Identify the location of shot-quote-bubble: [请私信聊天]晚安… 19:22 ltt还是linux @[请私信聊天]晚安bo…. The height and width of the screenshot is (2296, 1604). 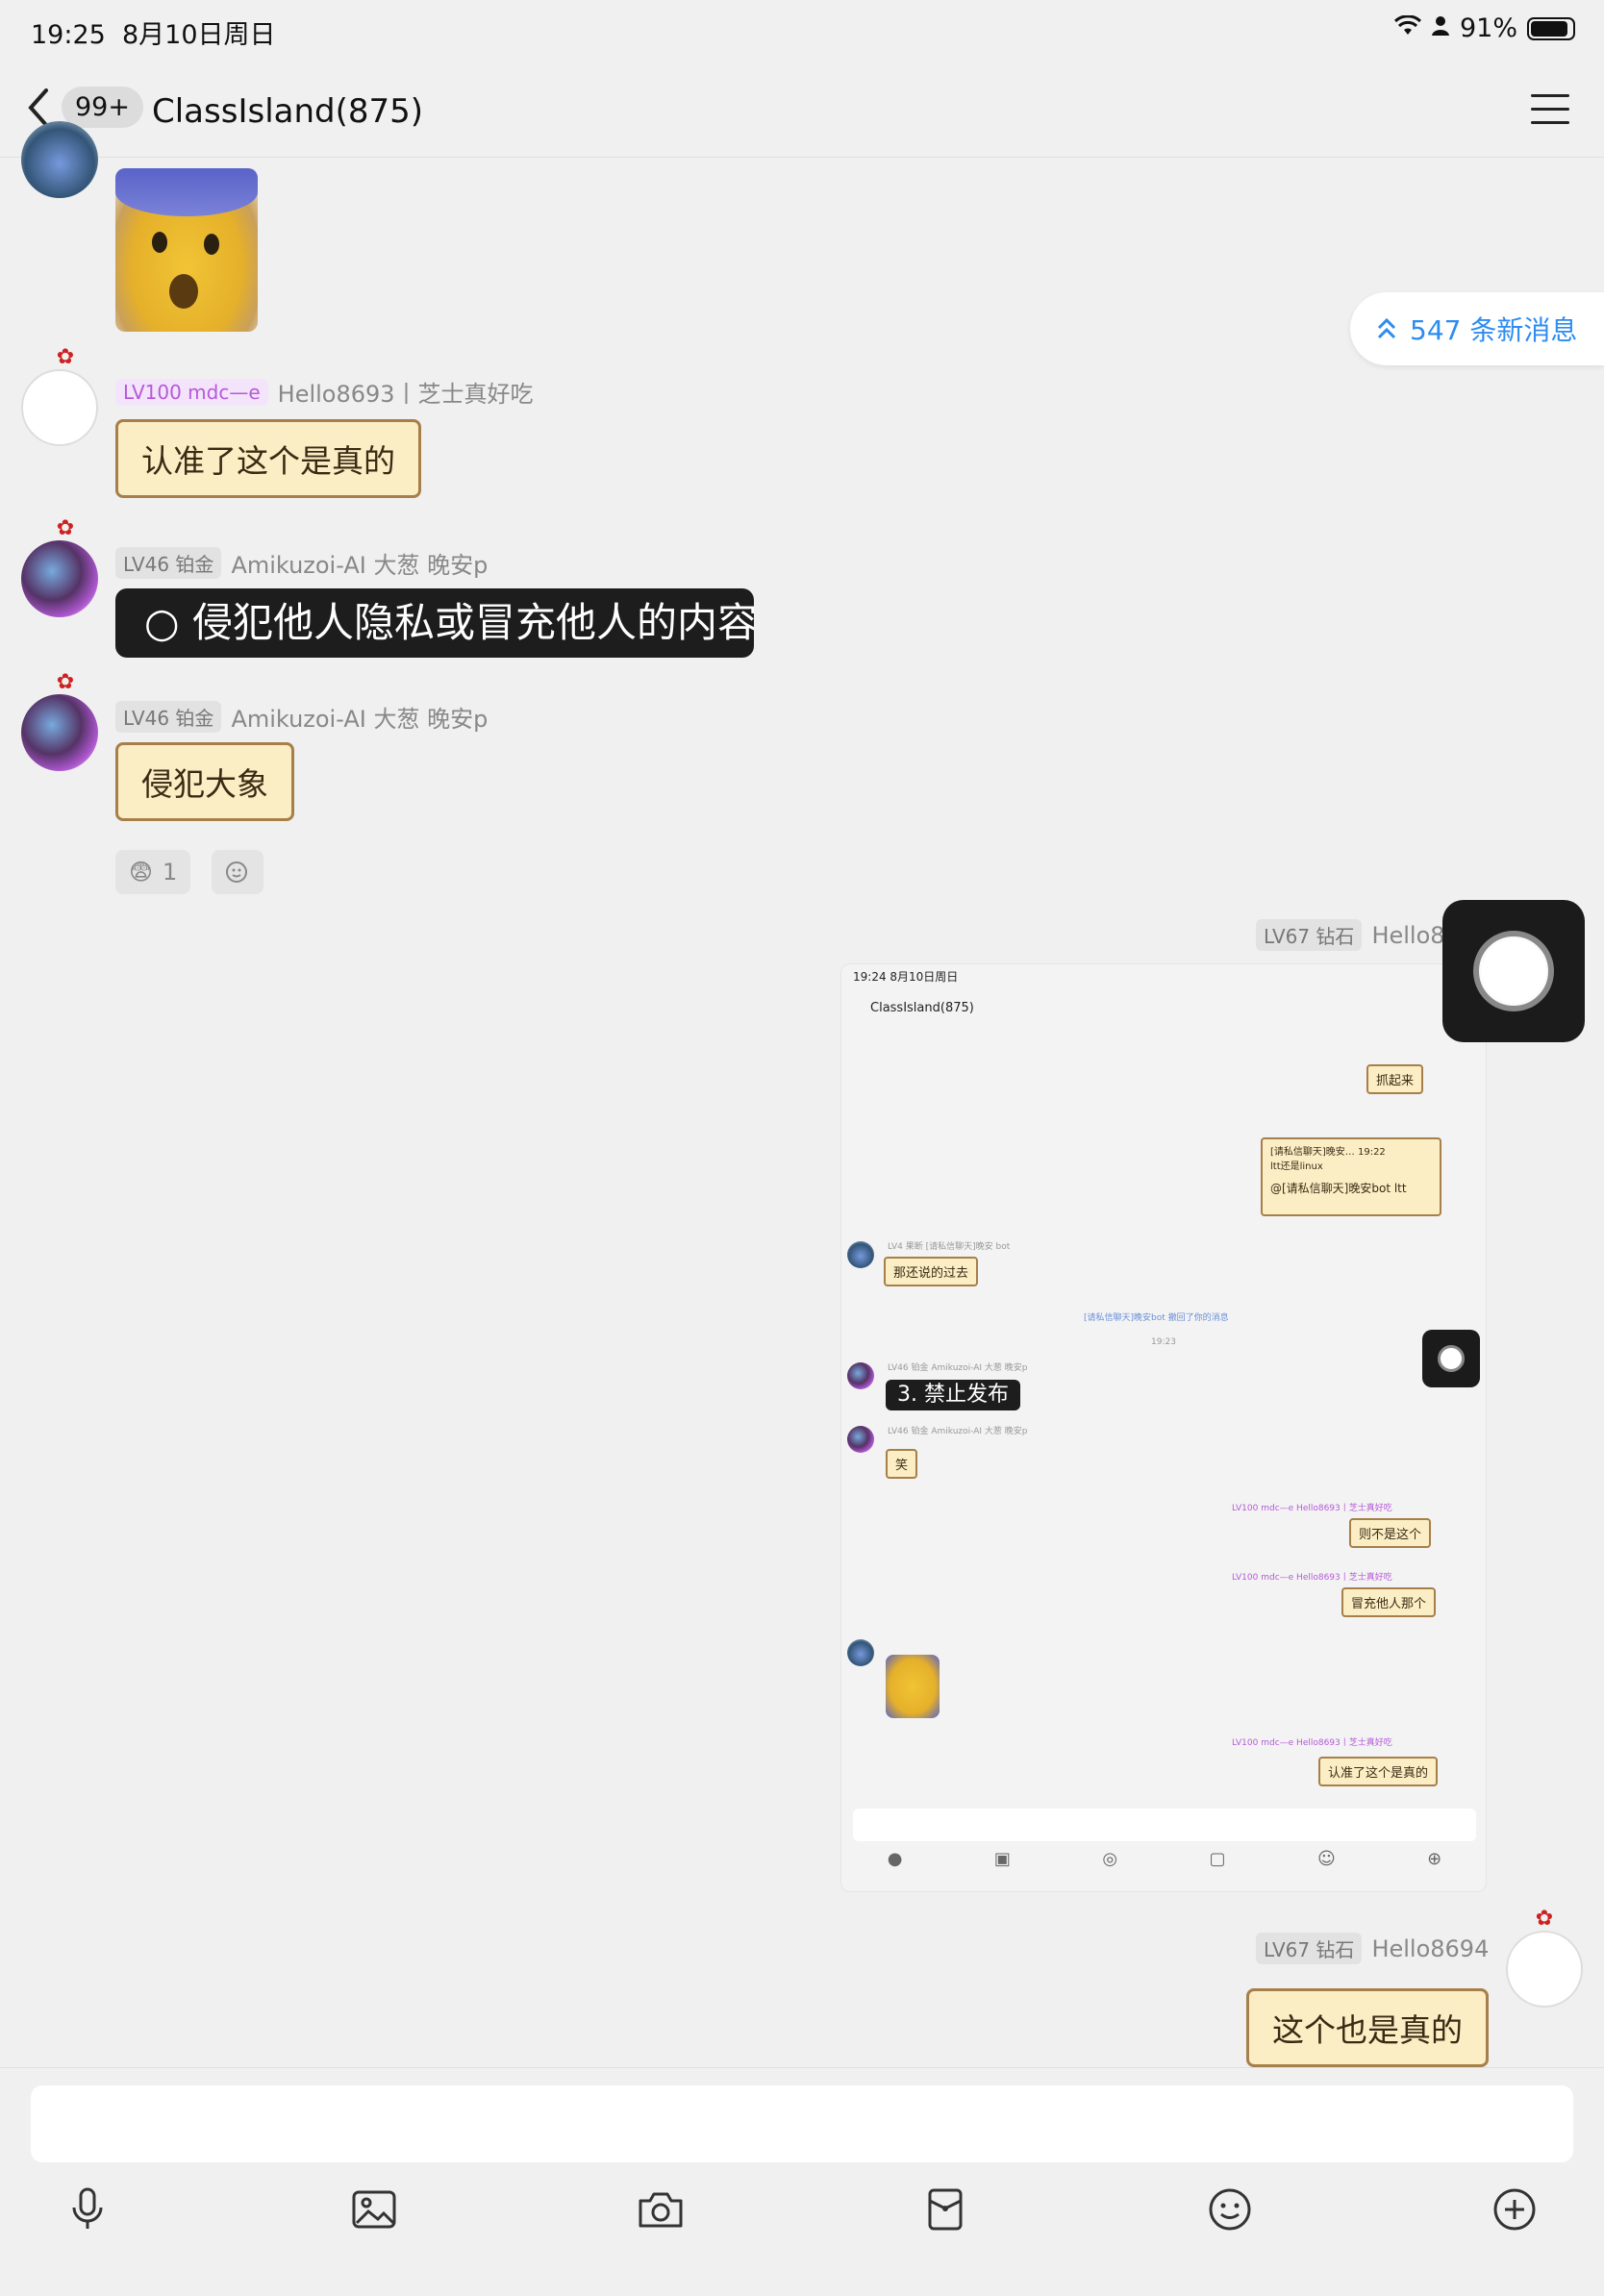
(1351, 1176).